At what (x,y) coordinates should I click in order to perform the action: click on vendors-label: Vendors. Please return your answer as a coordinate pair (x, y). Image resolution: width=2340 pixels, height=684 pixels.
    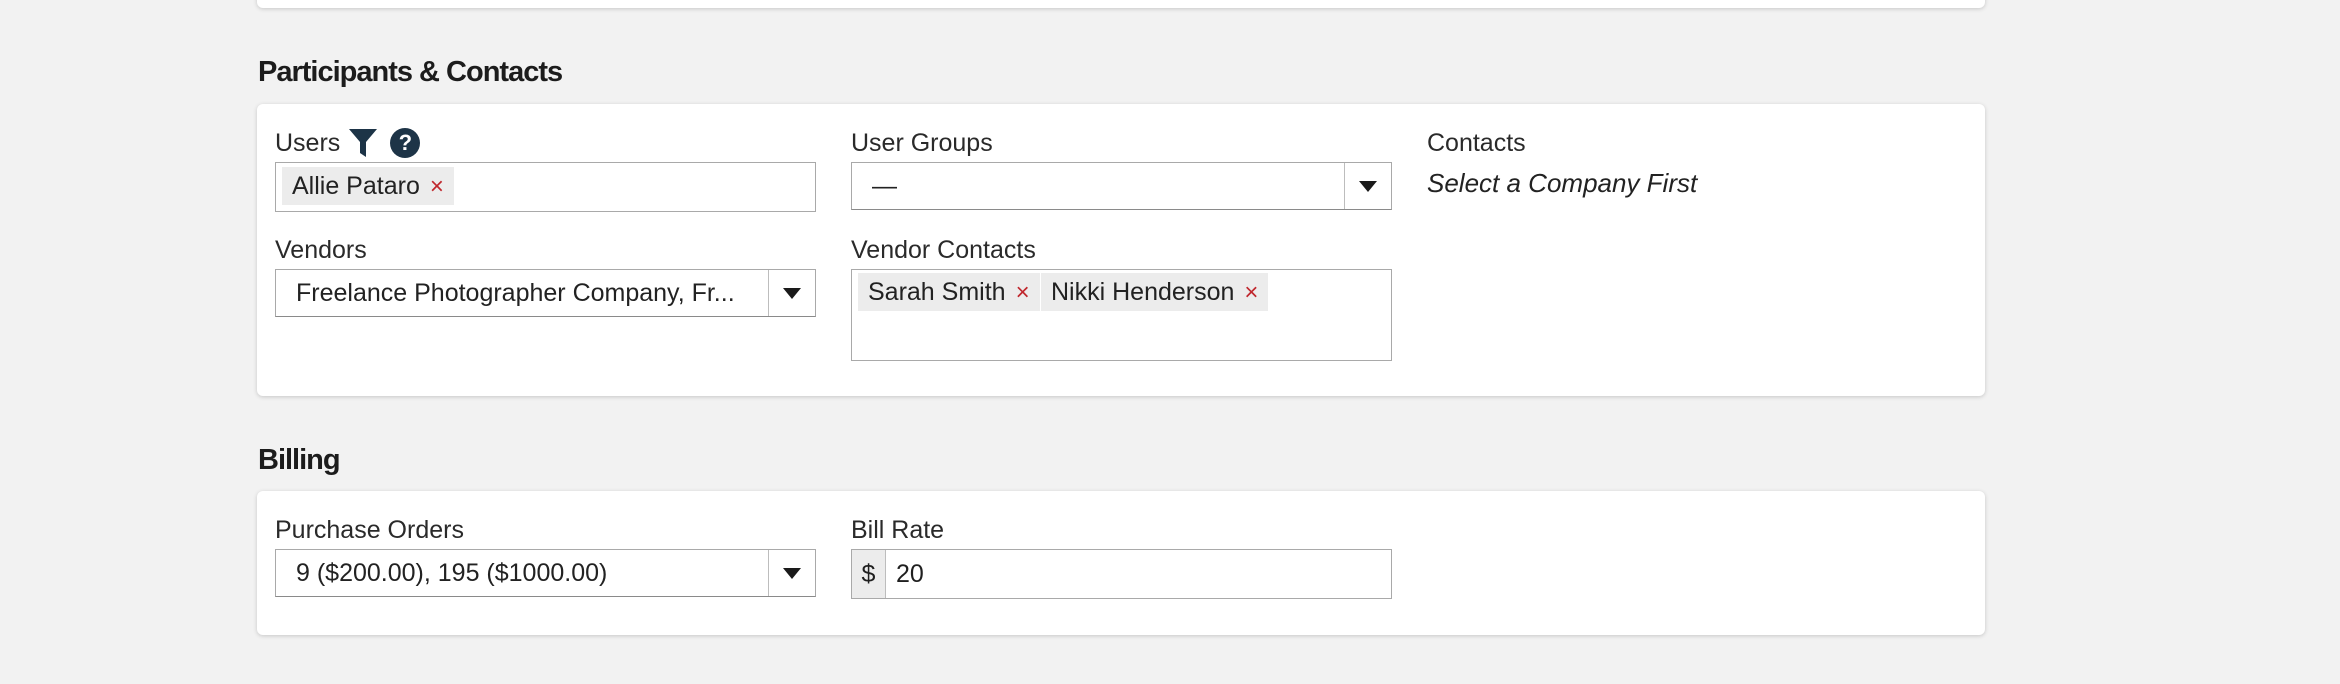
    Looking at the image, I should click on (321, 249).